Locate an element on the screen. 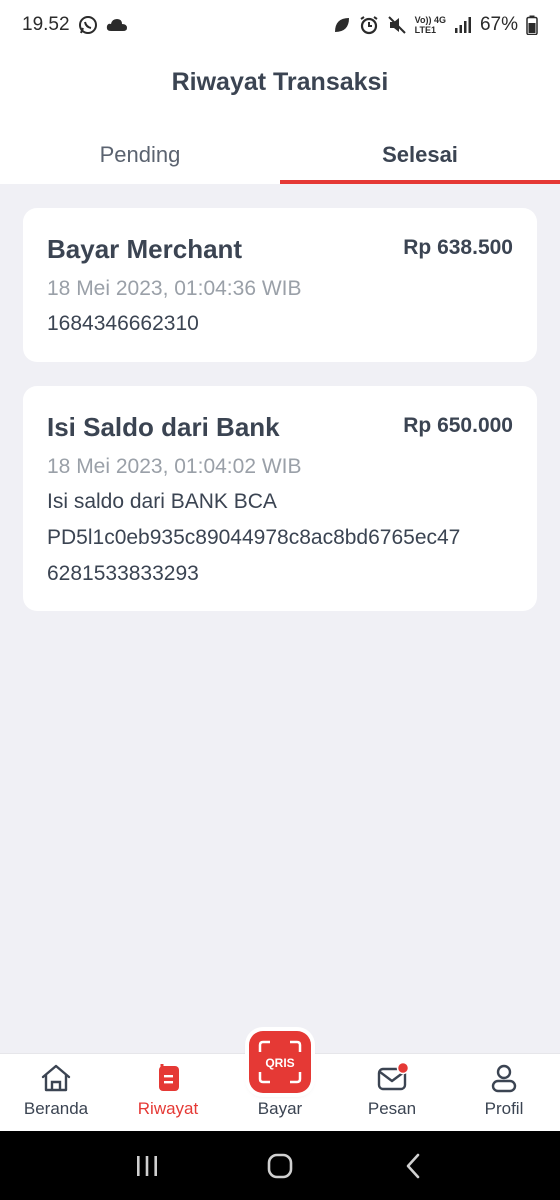  nav-beranda: Beranda is located at coordinates (56, 1092).